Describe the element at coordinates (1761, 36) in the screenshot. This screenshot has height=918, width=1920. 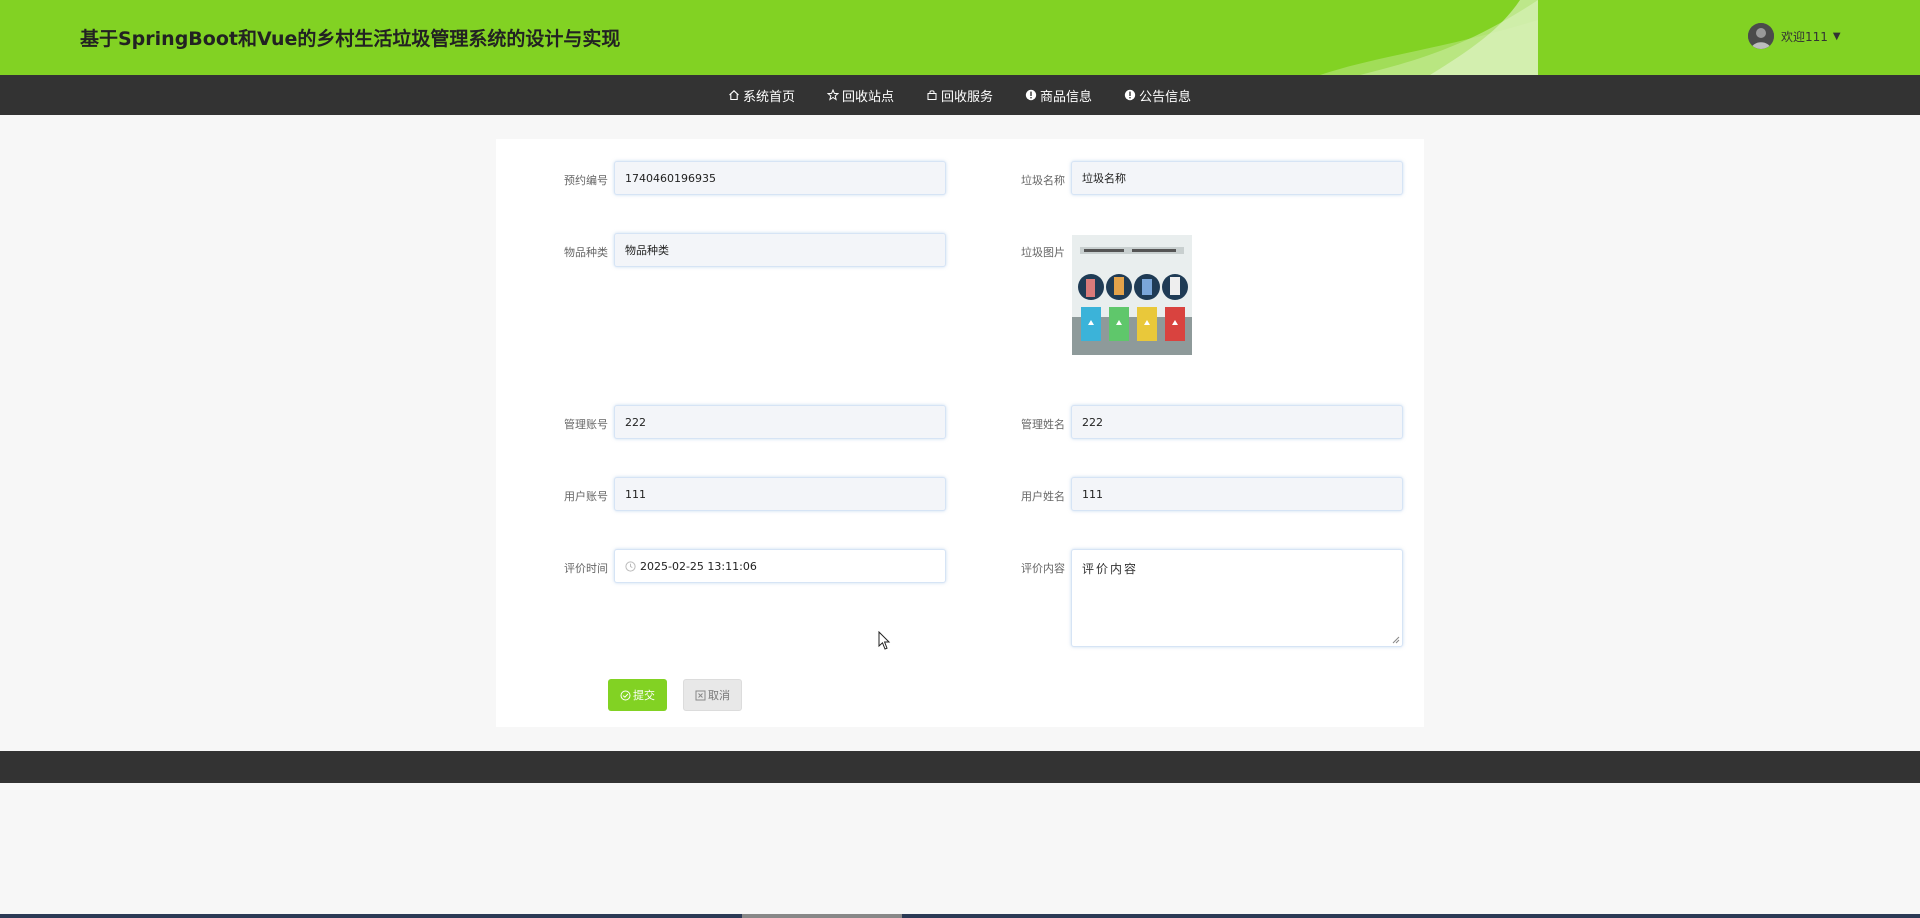
I see `avatar` at that location.